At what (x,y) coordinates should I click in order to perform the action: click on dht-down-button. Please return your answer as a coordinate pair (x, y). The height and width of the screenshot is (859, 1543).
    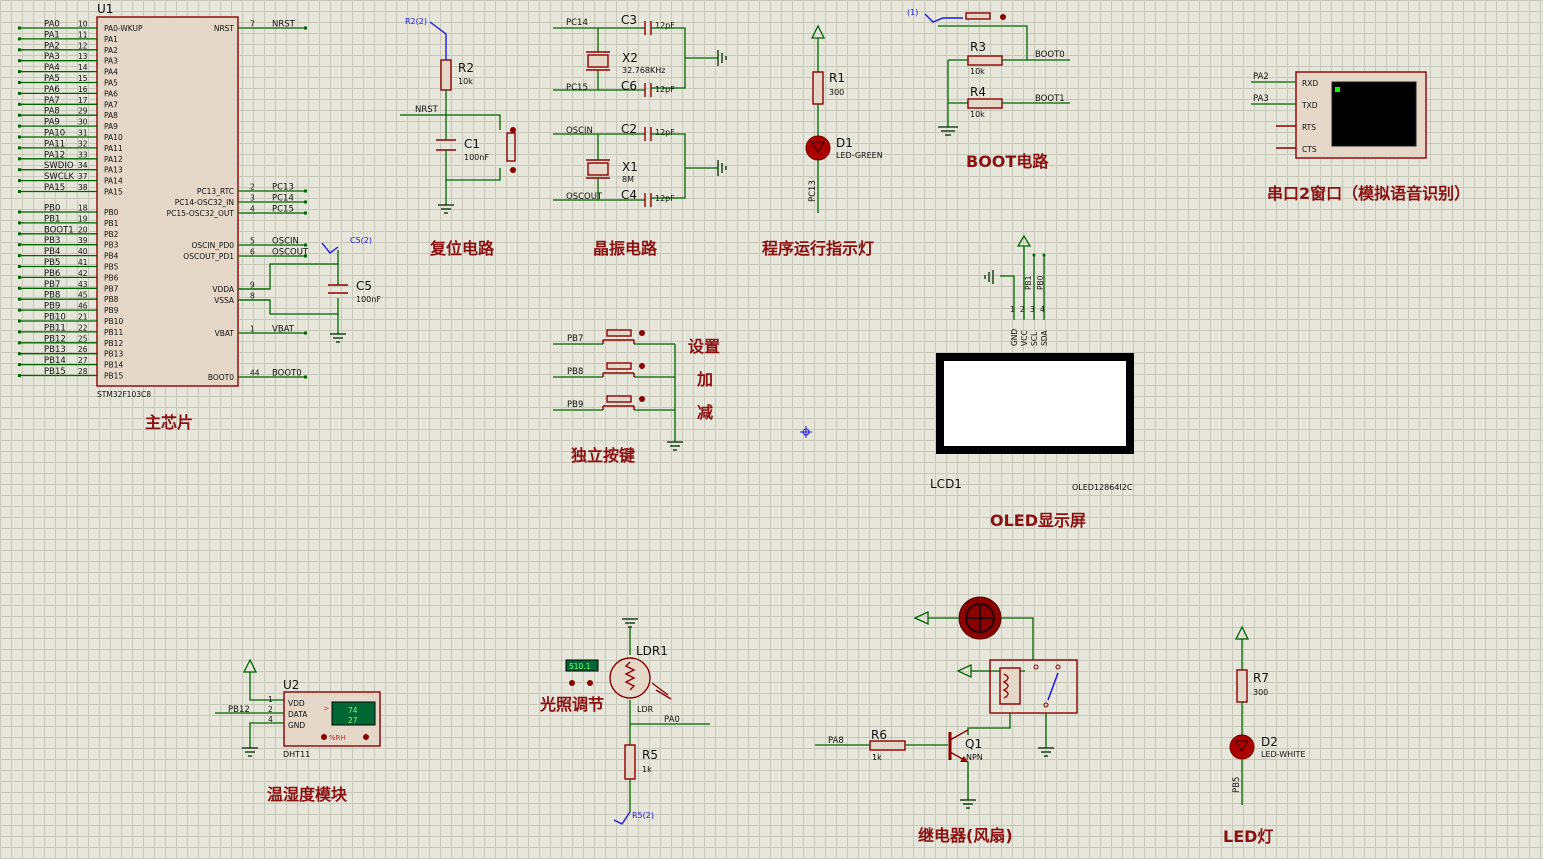
    Looking at the image, I should click on (324, 737).